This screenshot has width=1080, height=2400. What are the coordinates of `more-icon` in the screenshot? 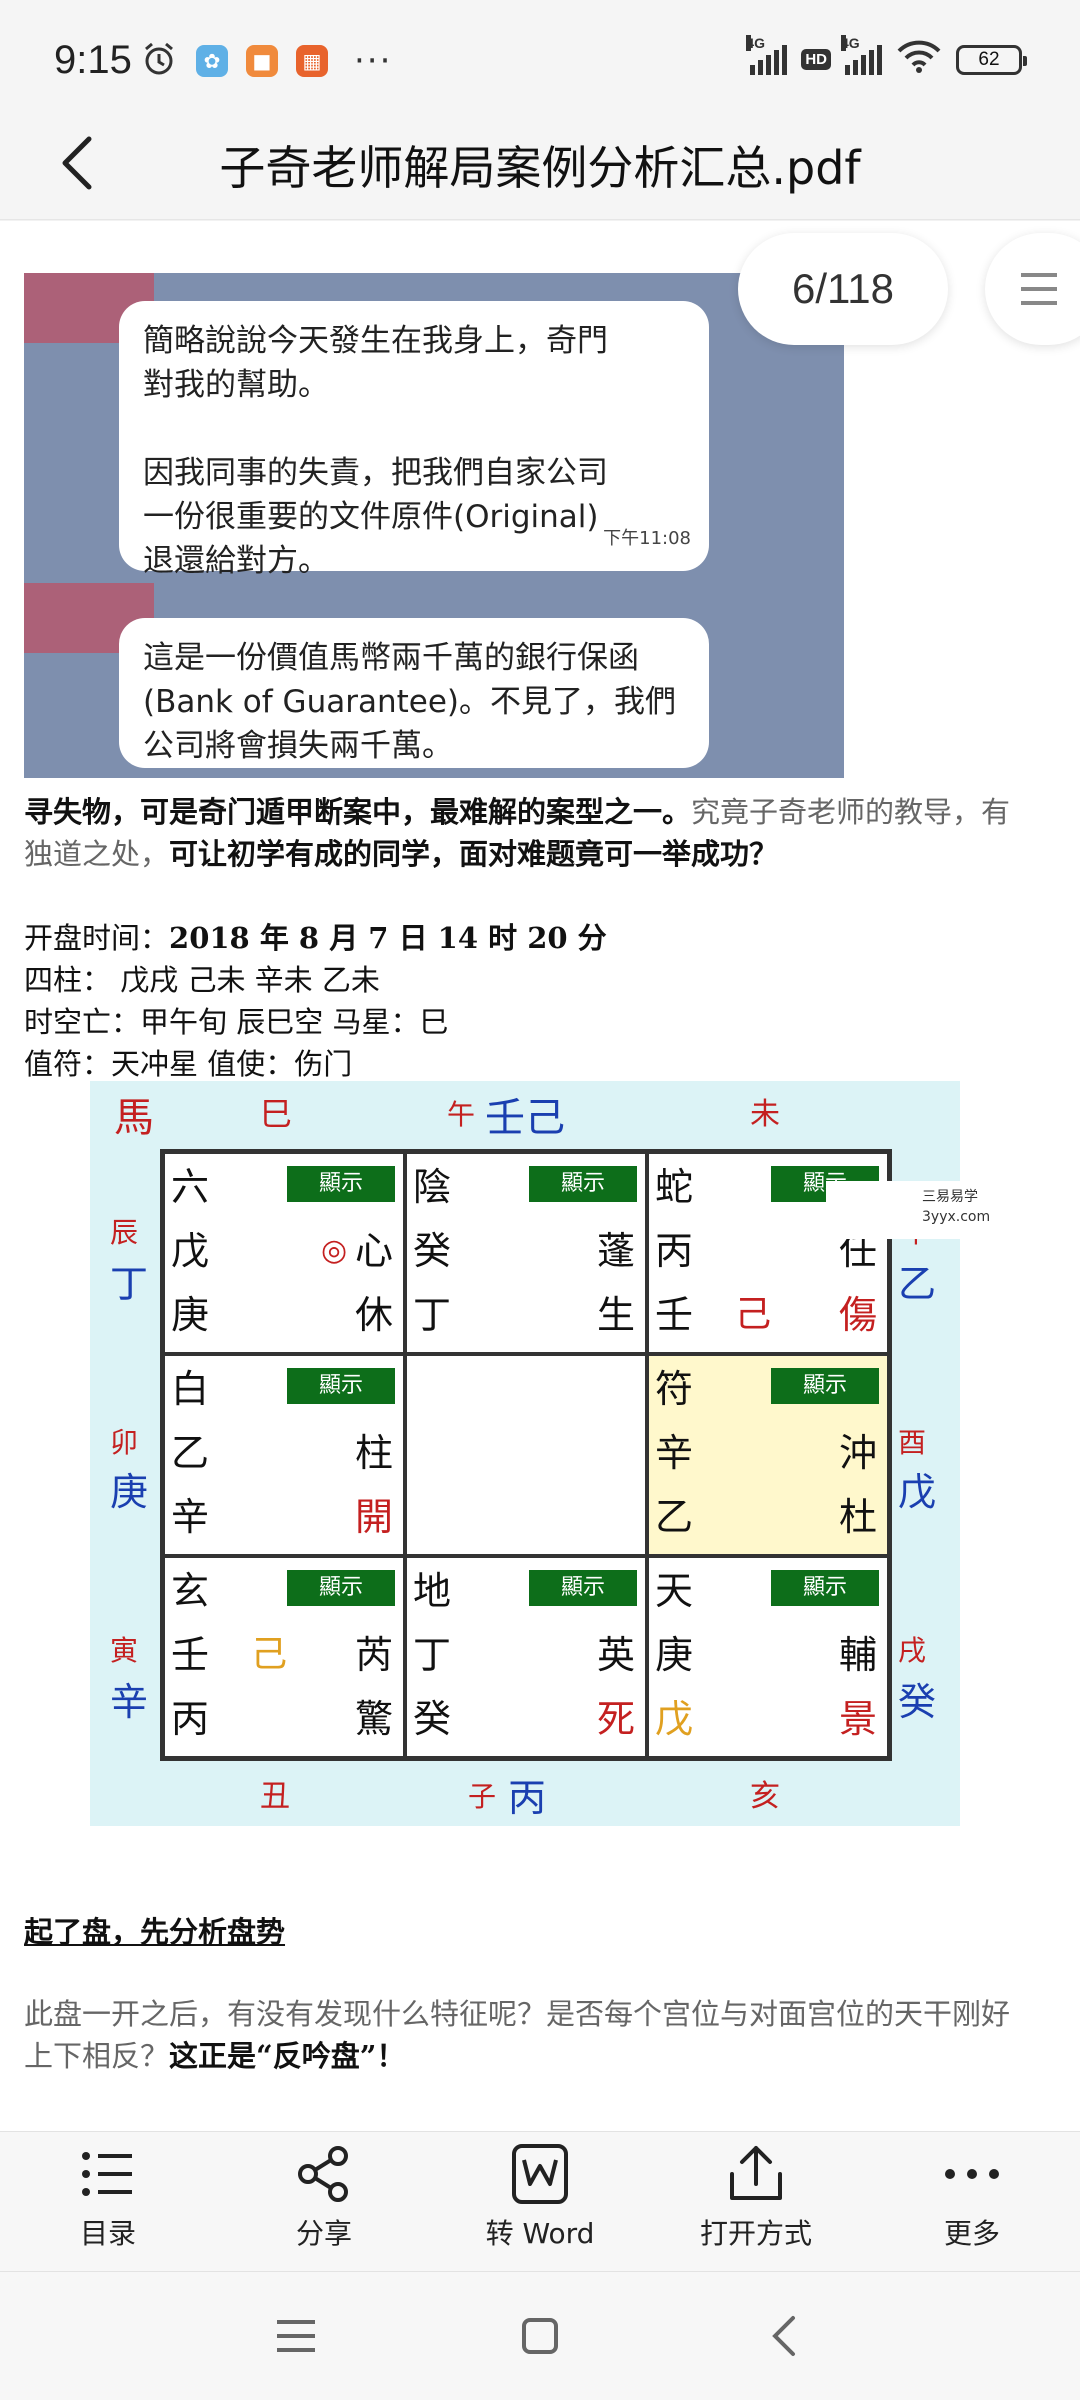 It's located at (972, 2174).